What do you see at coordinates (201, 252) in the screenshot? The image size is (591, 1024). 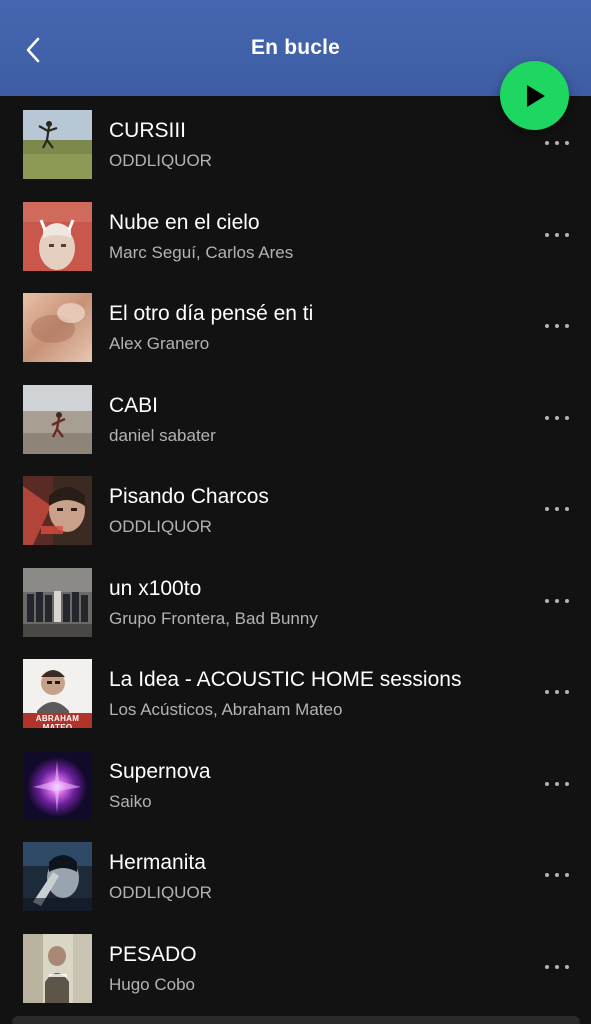 I see `track-artist: Marc Seguí, Carlos Ares` at bounding box center [201, 252].